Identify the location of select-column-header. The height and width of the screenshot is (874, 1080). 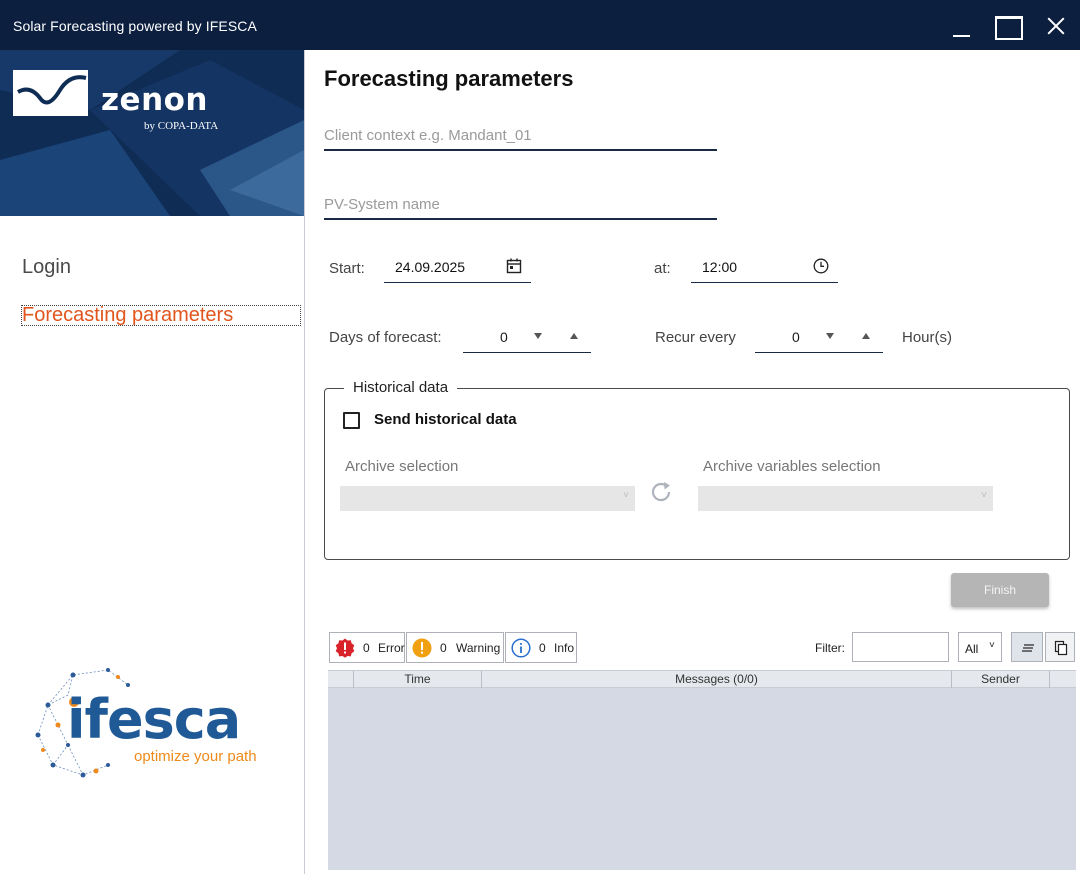
(341, 679).